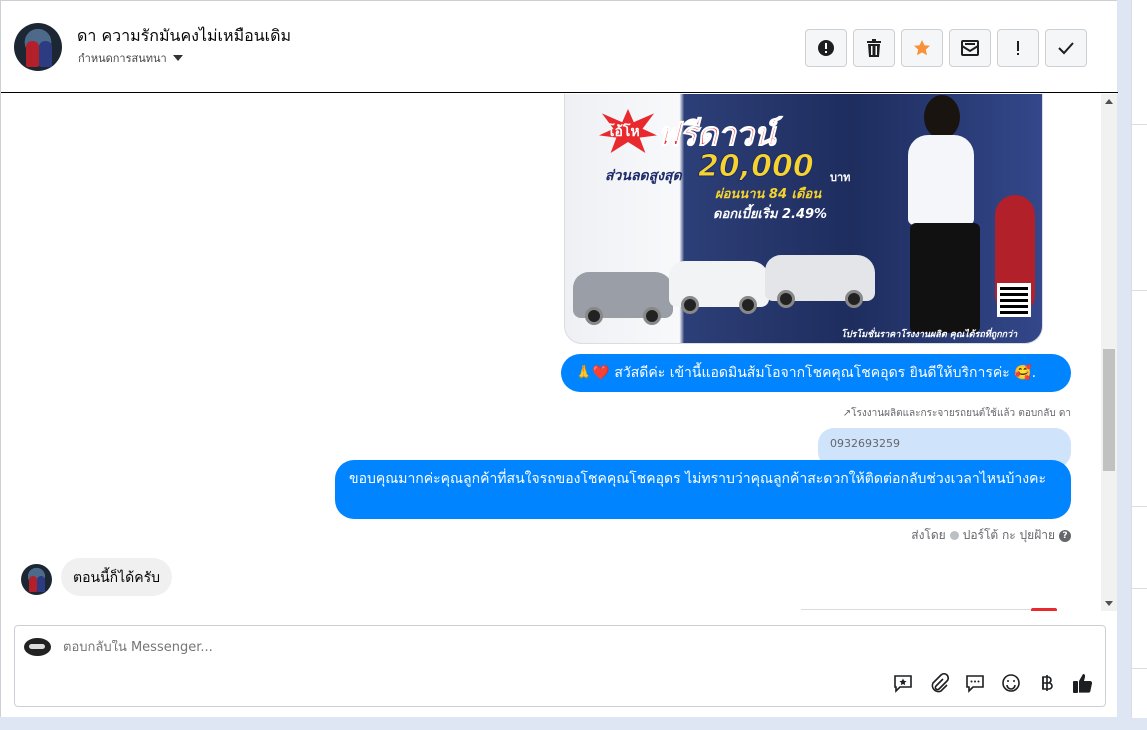 The height and width of the screenshot is (730, 1147). Describe the element at coordinates (560, 666) in the screenshot. I see `reply-composer` at that location.